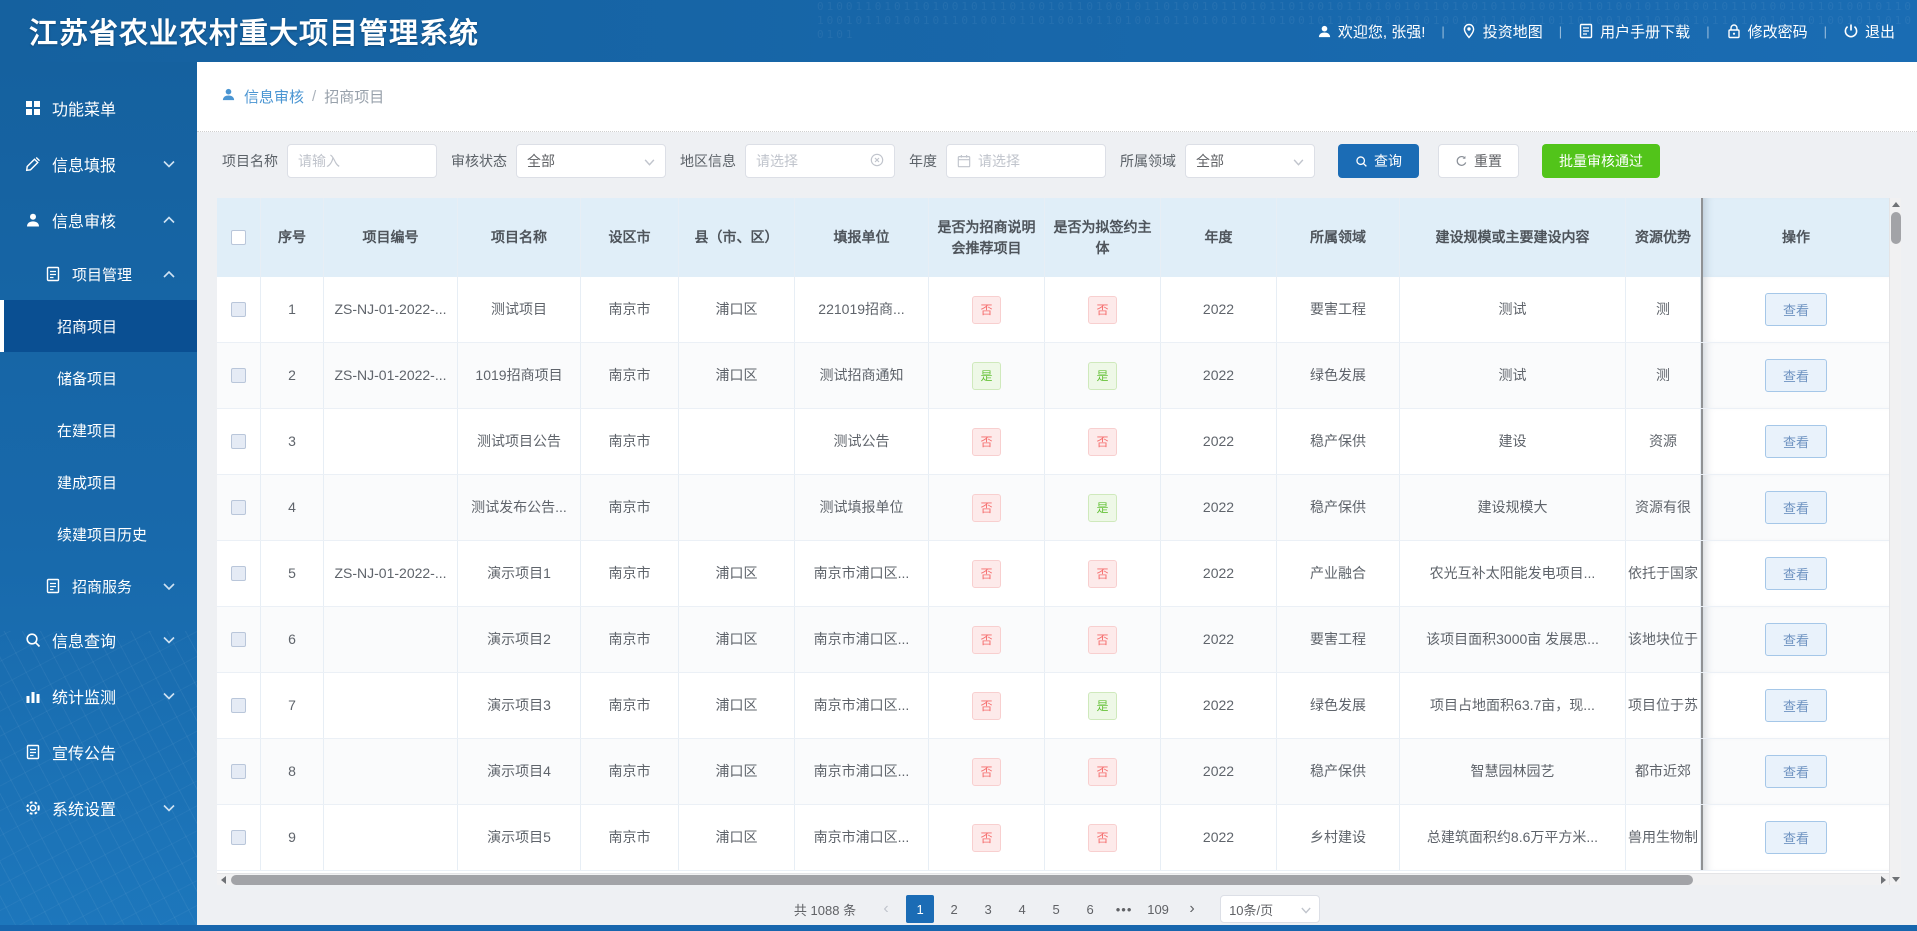 This screenshot has width=1917, height=931. What do you see at coordinates (274, 96) in the screenshot?
I see `breadcrumb-root: 信息审核` at bounding box center [274, 96].